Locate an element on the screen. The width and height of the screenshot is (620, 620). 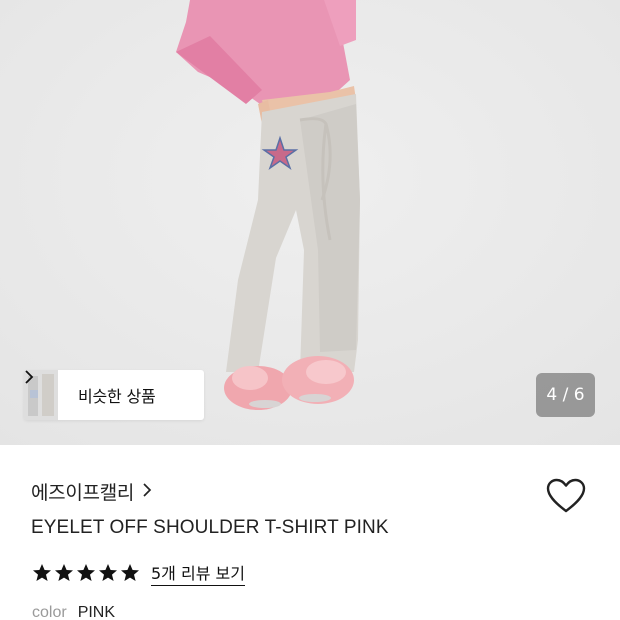
color-value: PINK is located at coordinates (96, 612).